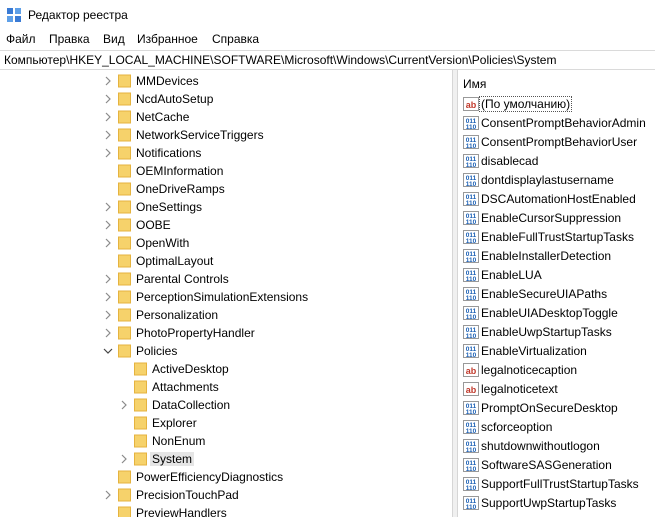  I want to click on value-row: 011 110 EnableSecureUIAPaths, so click(556, 294).